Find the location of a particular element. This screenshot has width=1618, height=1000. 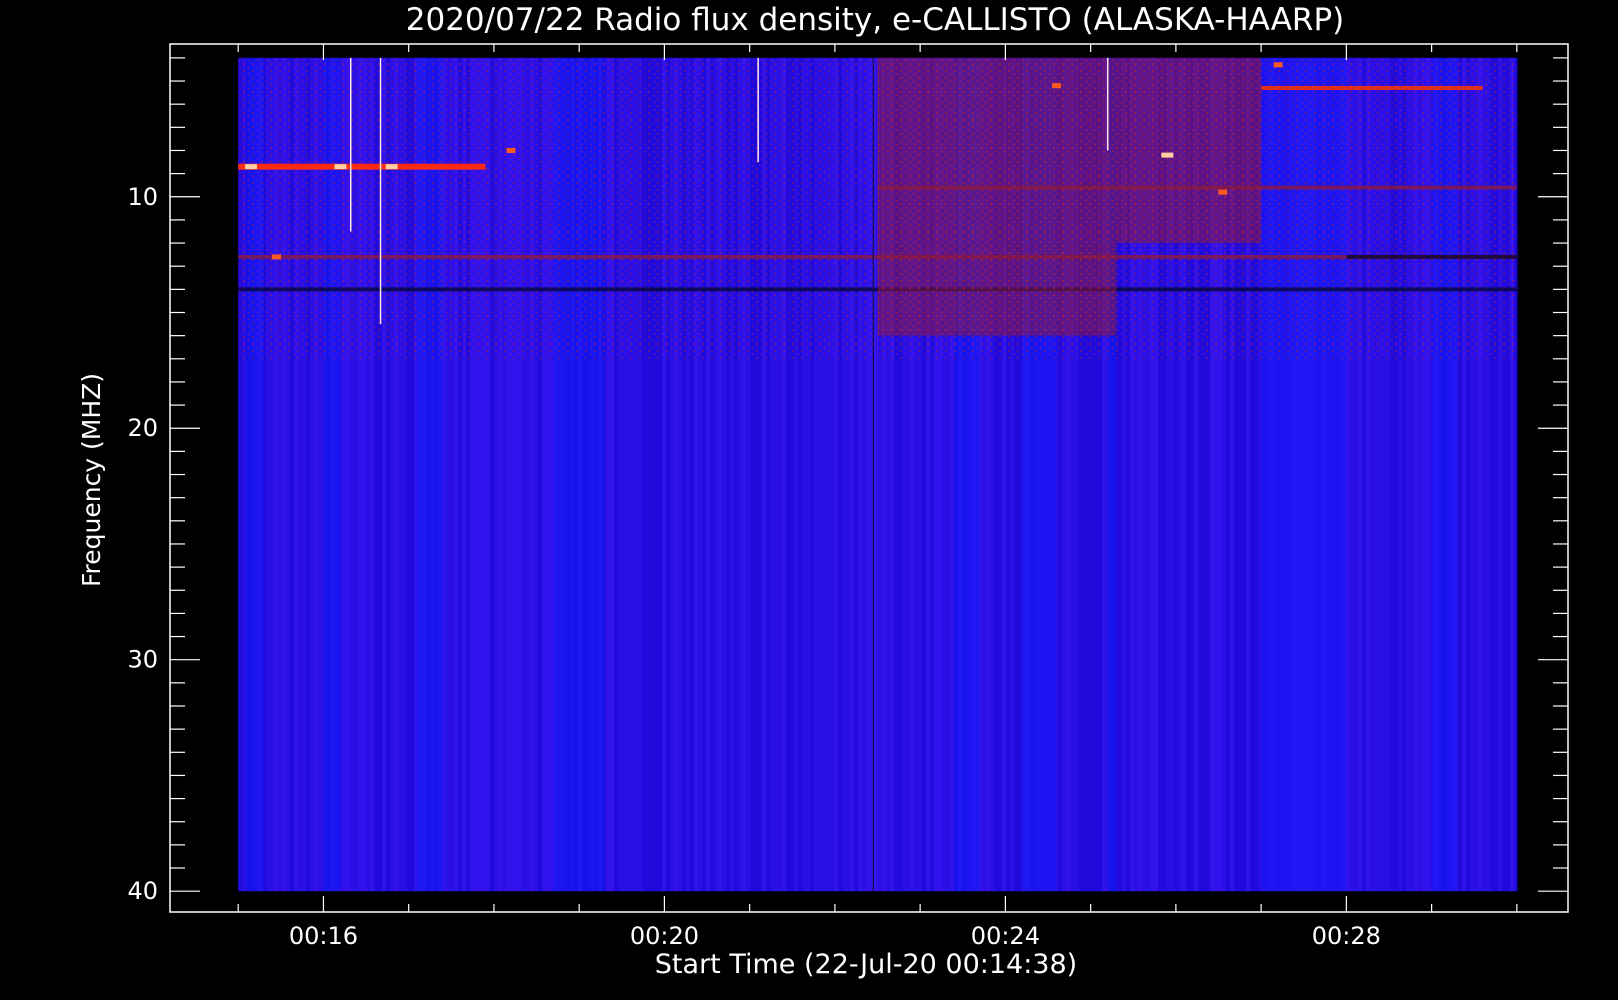

x-tick-label: 00:16 is located at coordinates (323, 936).